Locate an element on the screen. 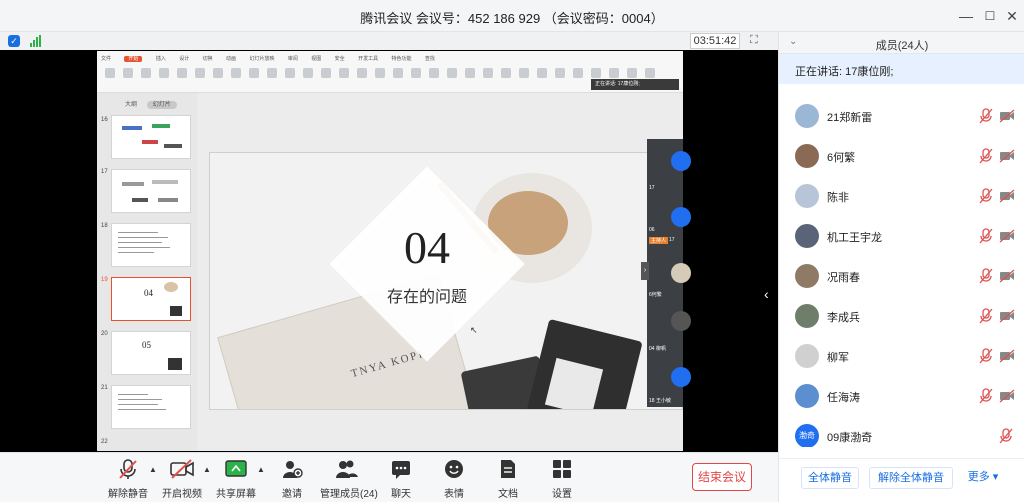 This screenshot has height=502, width=1024. ribbon-tab: 开发工具 is located at coordinates (368, 59).